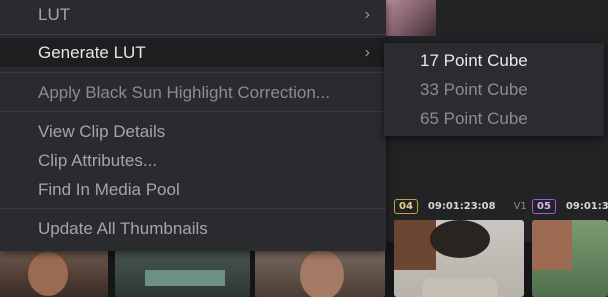 This screenshot has height=297, width=608. I want to click on clip-timecode: 09:01:3, so click(586, 206).